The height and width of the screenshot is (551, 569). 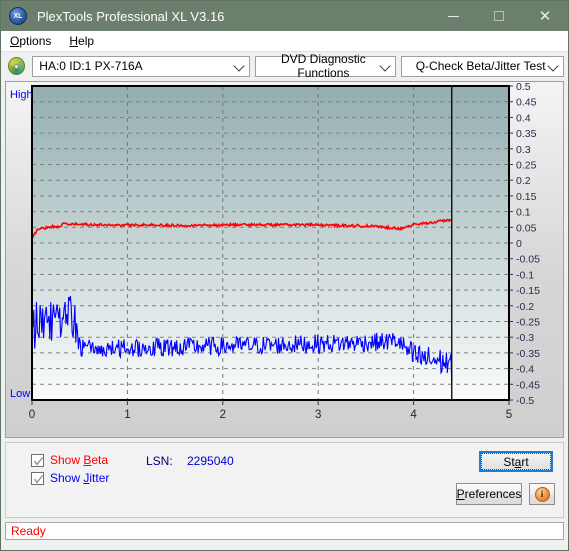 I want to click on close-icon: ✕, so click(x=545, y=16).